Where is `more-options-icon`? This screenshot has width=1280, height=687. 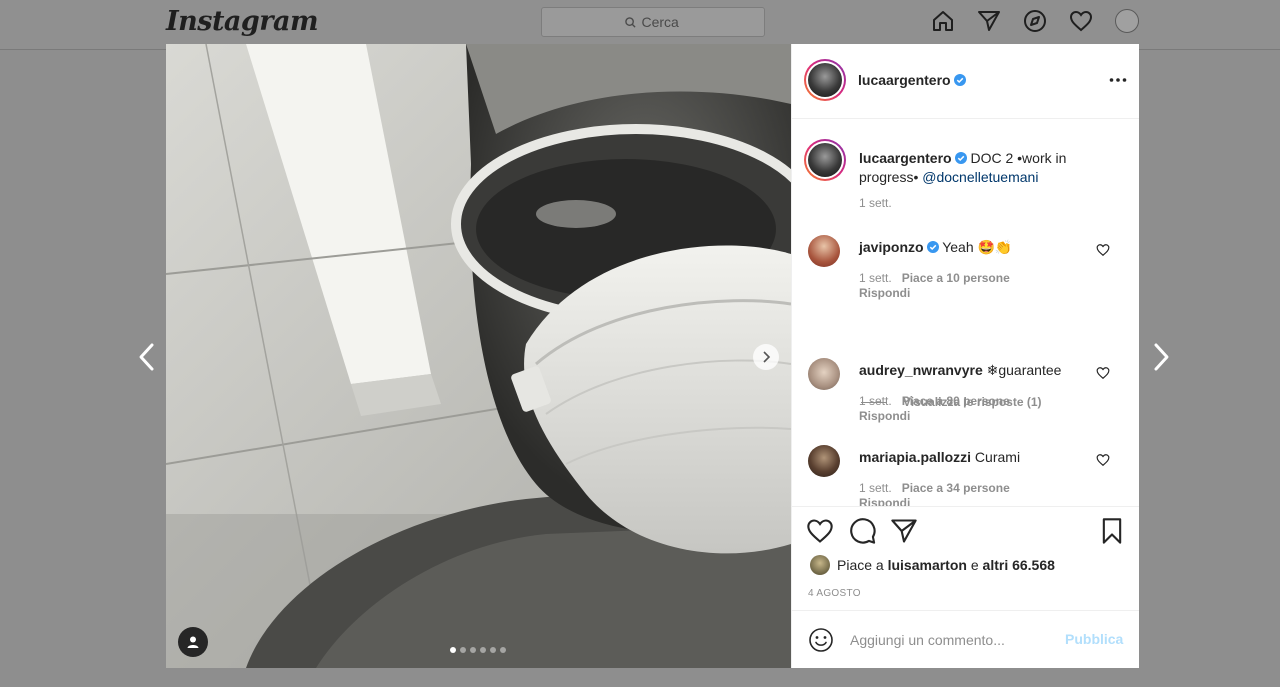
more-options-icon is located at coordinates (1118, 80).